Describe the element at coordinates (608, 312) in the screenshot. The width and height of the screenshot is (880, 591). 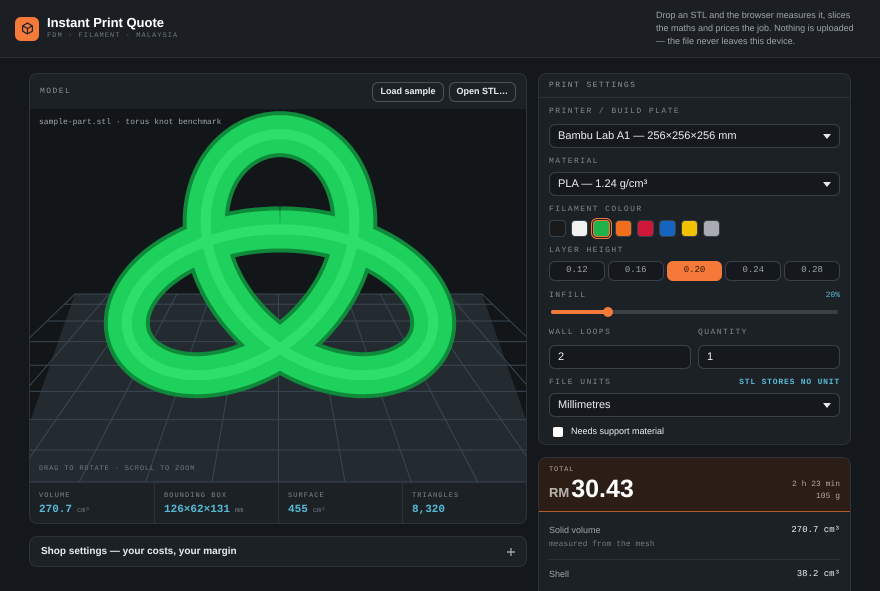
I see `slider-thumb` at that location.